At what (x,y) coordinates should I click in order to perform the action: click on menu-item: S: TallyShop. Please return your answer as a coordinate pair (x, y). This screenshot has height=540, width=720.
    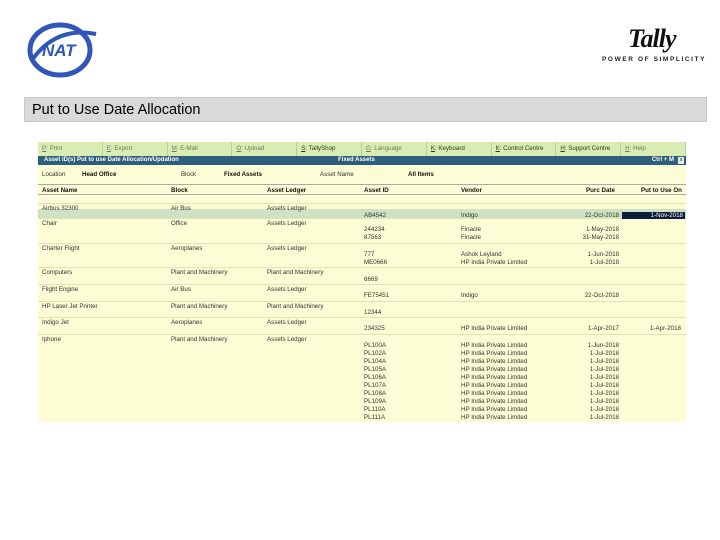
    Looking at the image, I should click on (329, 149).